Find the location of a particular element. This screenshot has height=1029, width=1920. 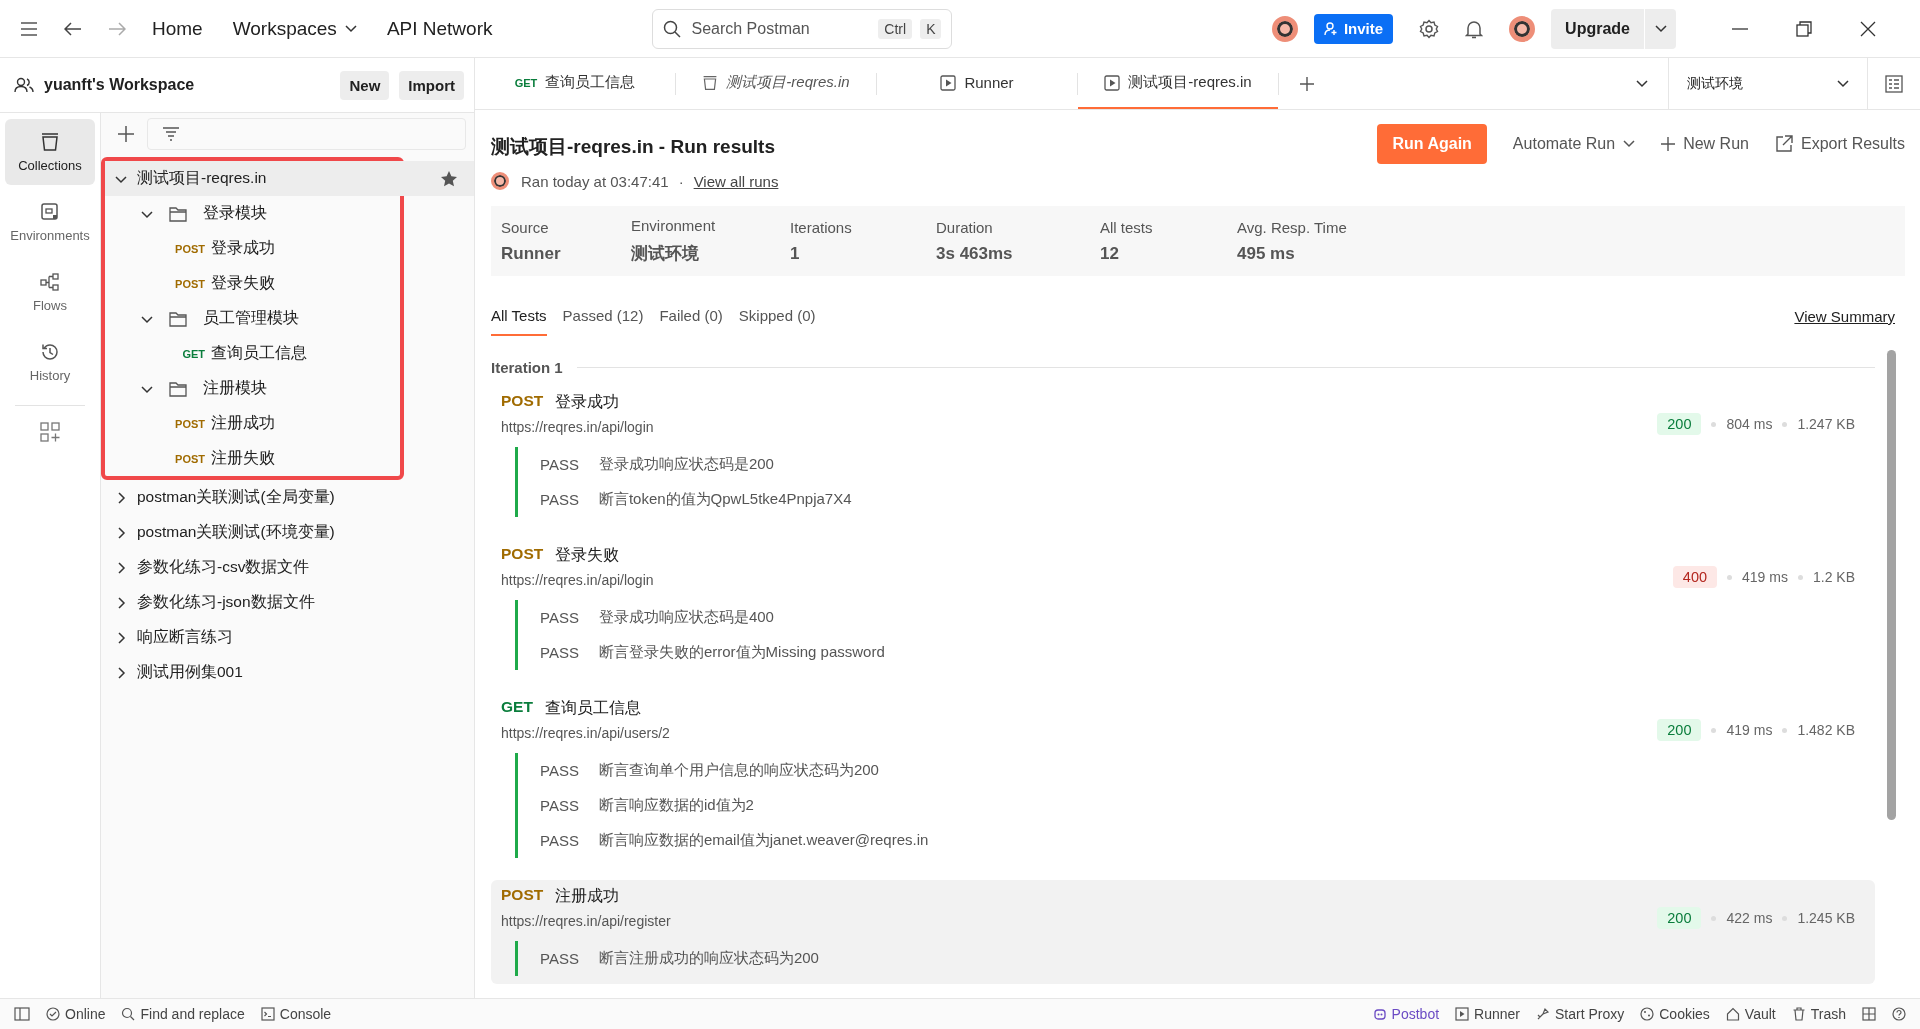

status-bar-item: Runner is located at coordinates (1487, 1014).